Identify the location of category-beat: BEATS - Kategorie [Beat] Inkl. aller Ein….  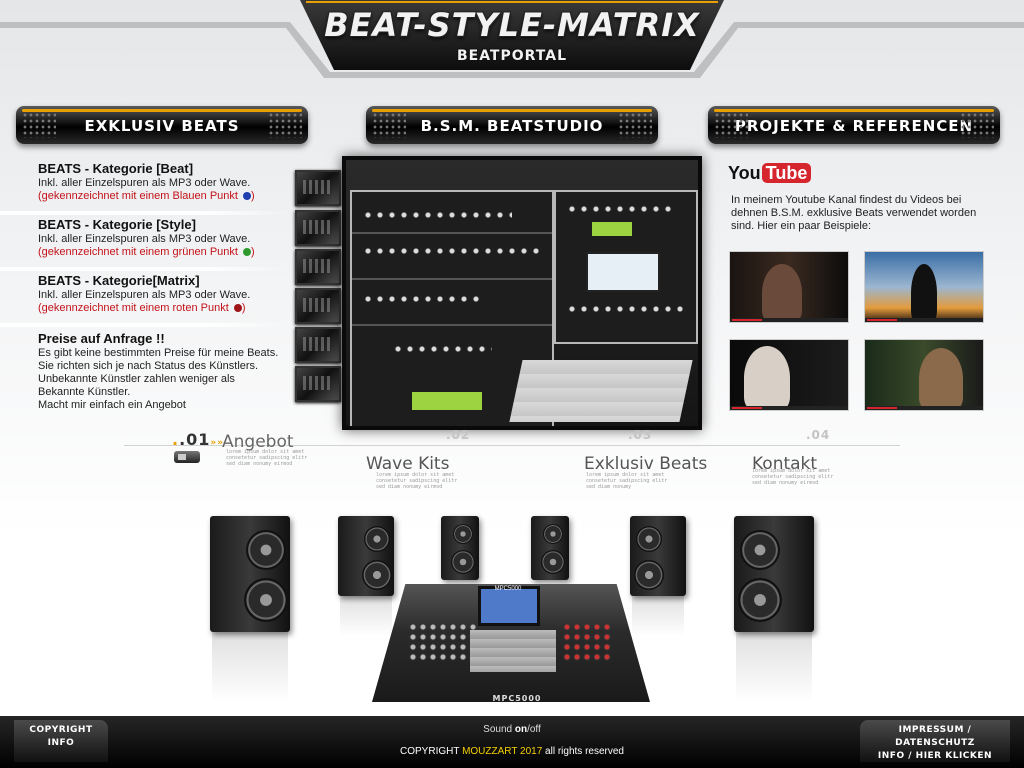
(168, 182).